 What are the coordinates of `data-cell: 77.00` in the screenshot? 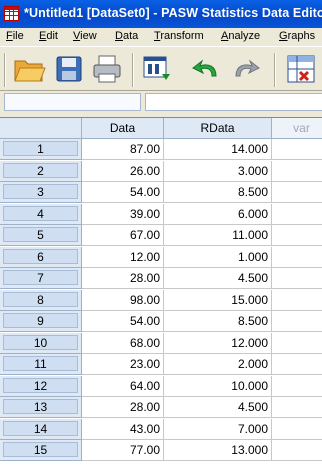 It's located at (123, 450).